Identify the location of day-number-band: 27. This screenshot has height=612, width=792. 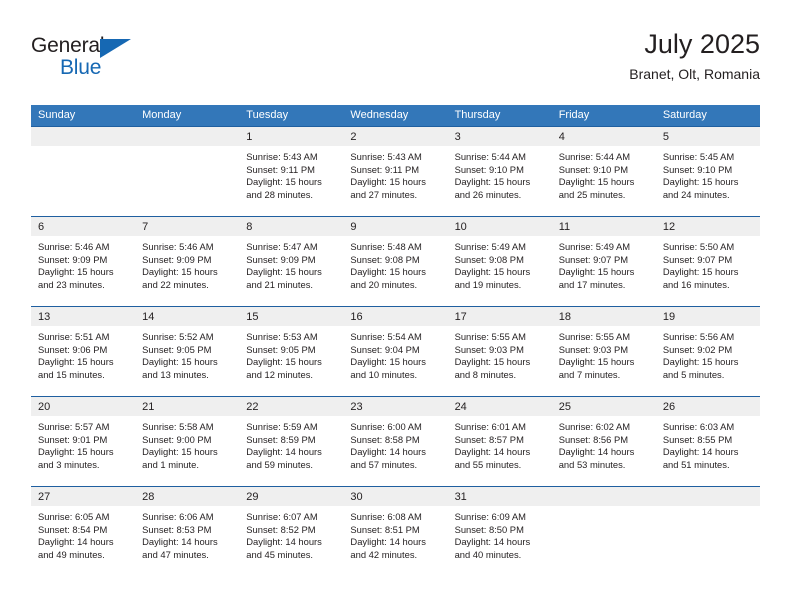
(83, 496).